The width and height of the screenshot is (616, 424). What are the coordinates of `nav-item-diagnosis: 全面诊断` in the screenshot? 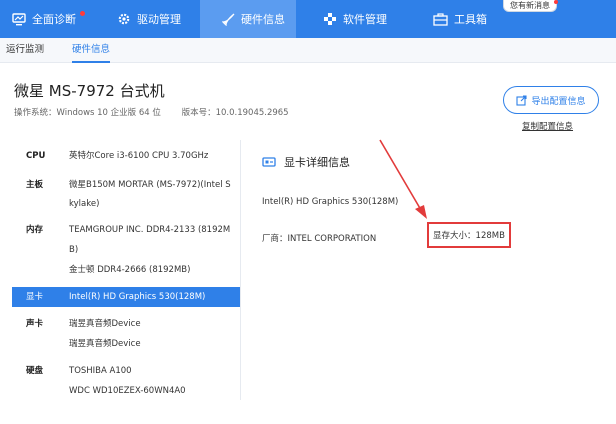 It's located at (44, 19).